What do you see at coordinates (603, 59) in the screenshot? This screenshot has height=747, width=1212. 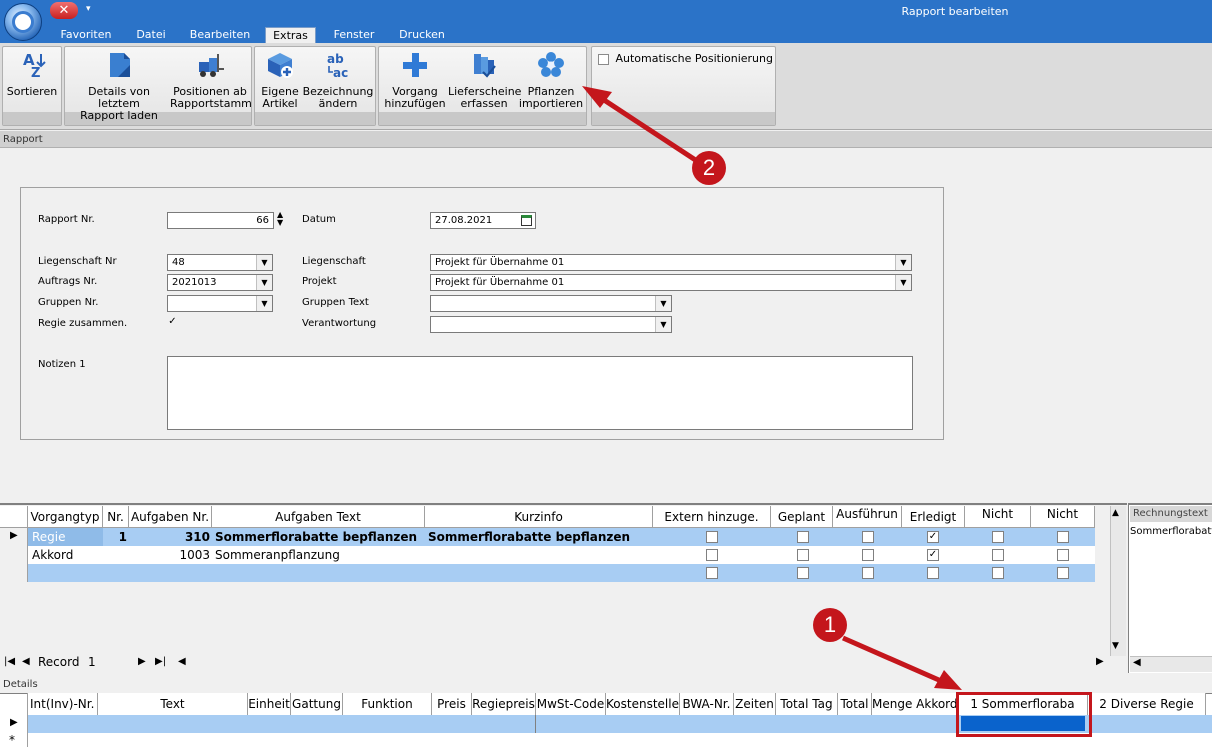 I see `auto-positionierung-box` at bounding box center [603, 59].